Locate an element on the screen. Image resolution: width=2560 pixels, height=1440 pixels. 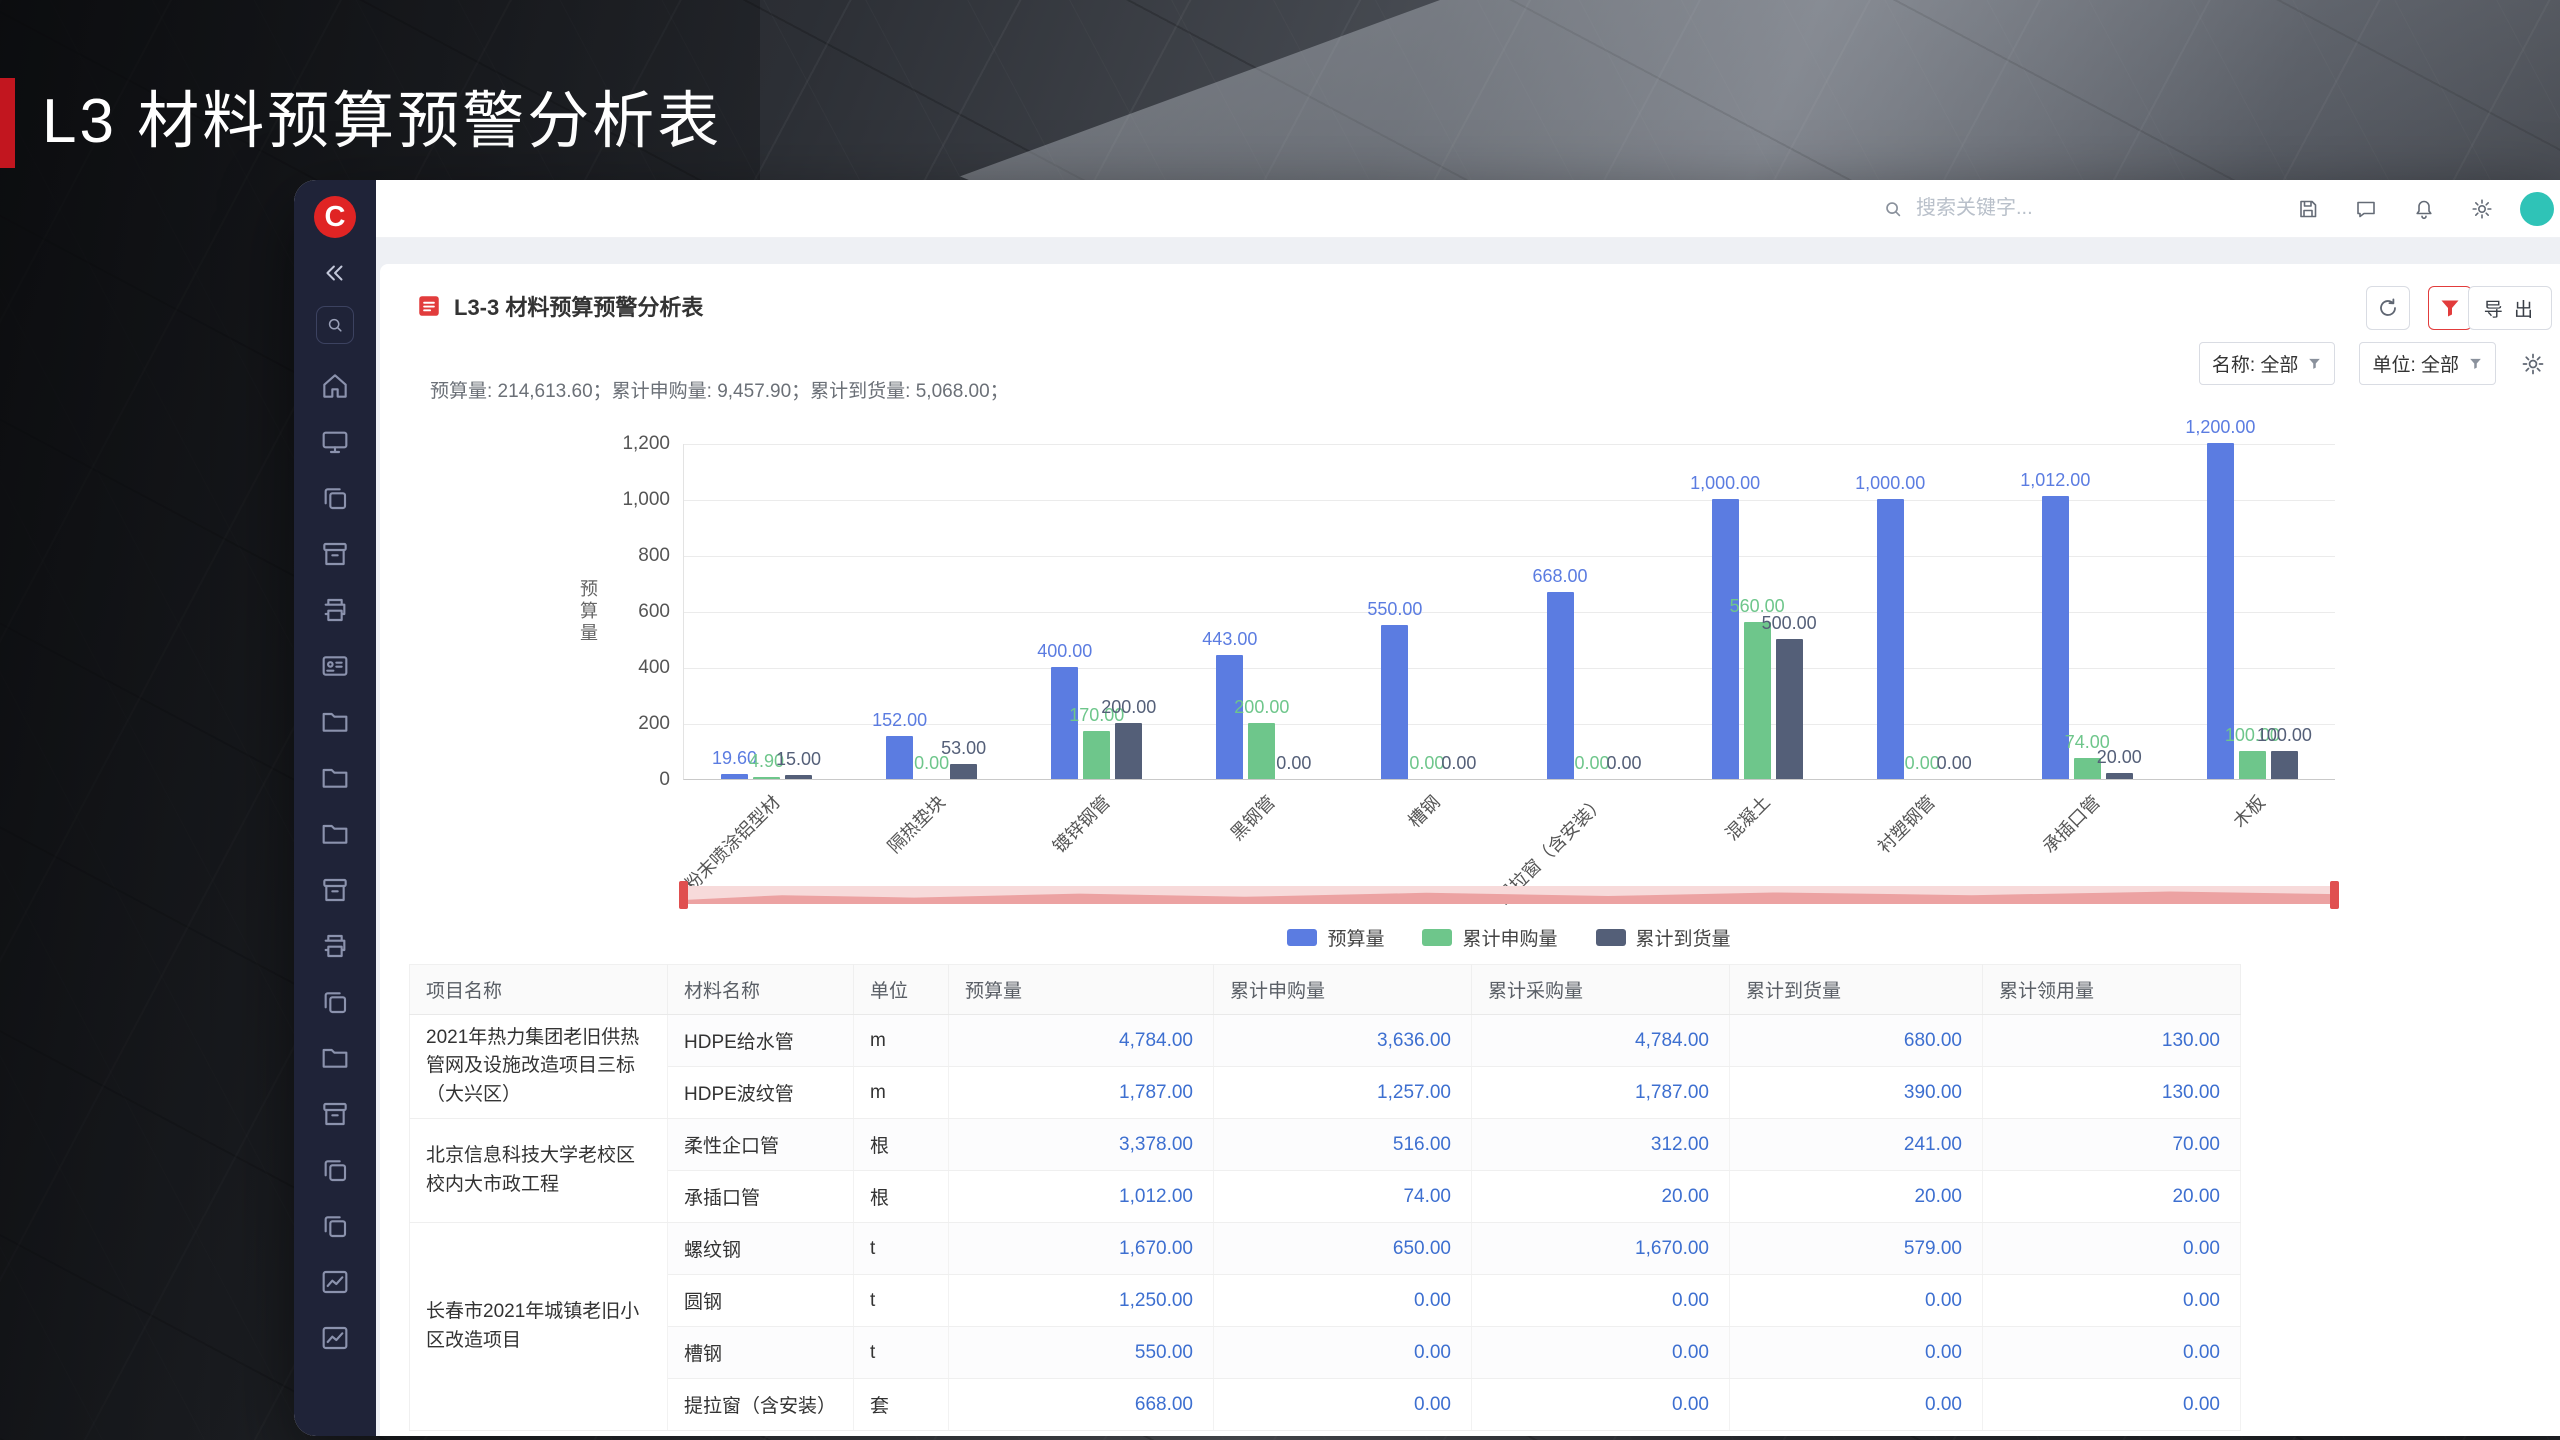
value-cell: 550.00 is located at coordinates (1081, 1352).